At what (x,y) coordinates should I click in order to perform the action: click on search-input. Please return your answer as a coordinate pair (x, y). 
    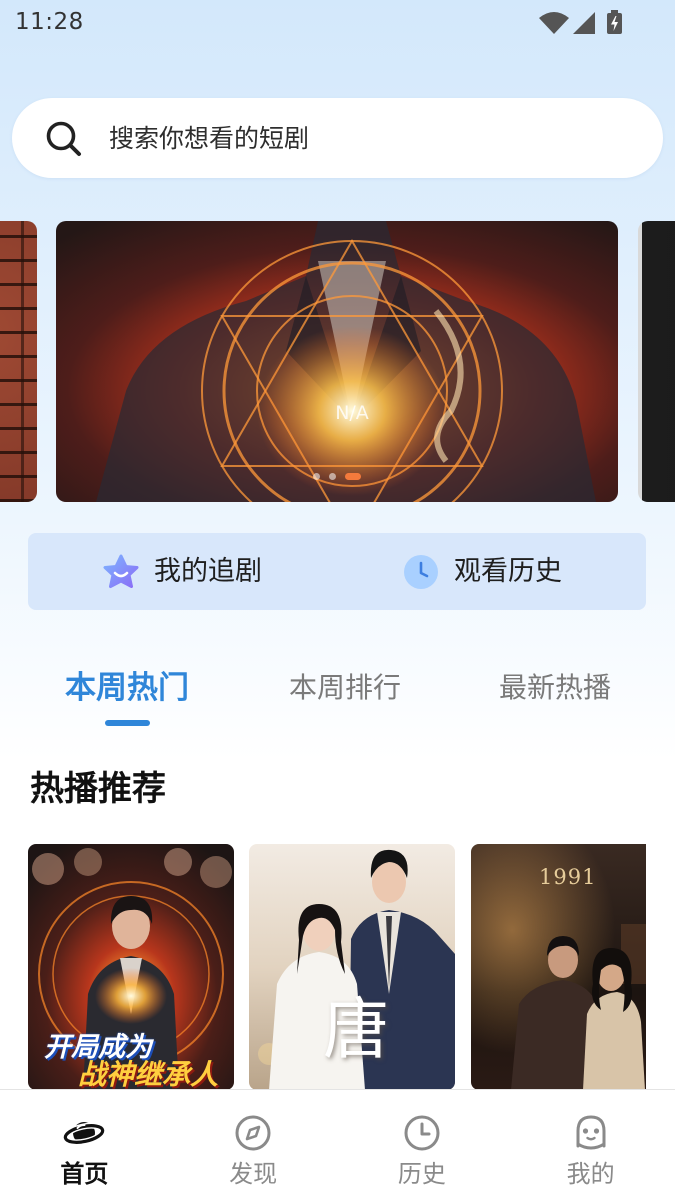
    Looking at the image, I should click on (369, 138).